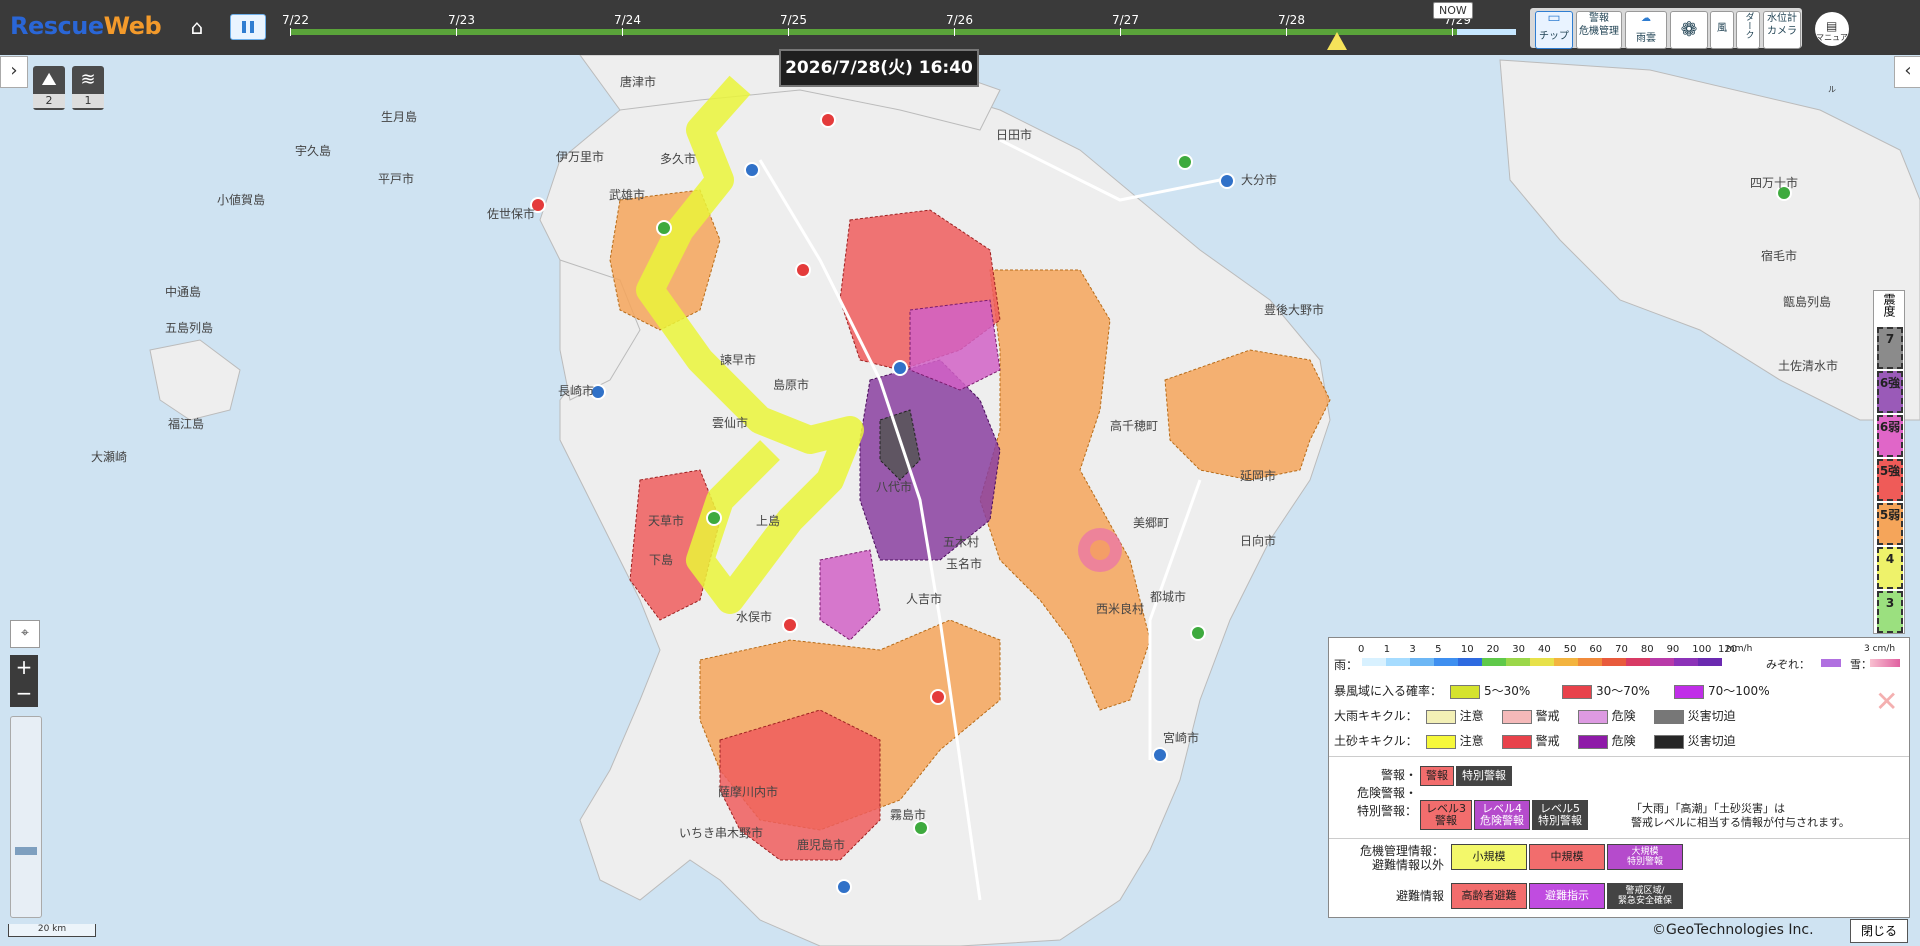 The image size is (1920, 946). Describe the element at coordinates (88, 79) in the screenshot. I see `tsunami-icon: ≋` at that location.